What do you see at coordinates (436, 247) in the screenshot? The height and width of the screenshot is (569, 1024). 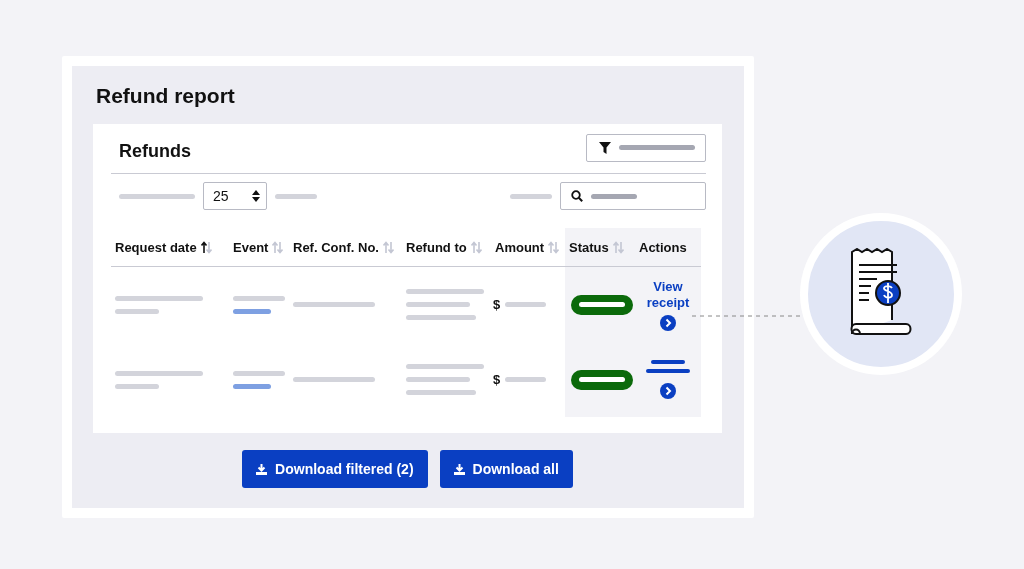 I see `column-header: Refund to` at bounding box center [436, 247].